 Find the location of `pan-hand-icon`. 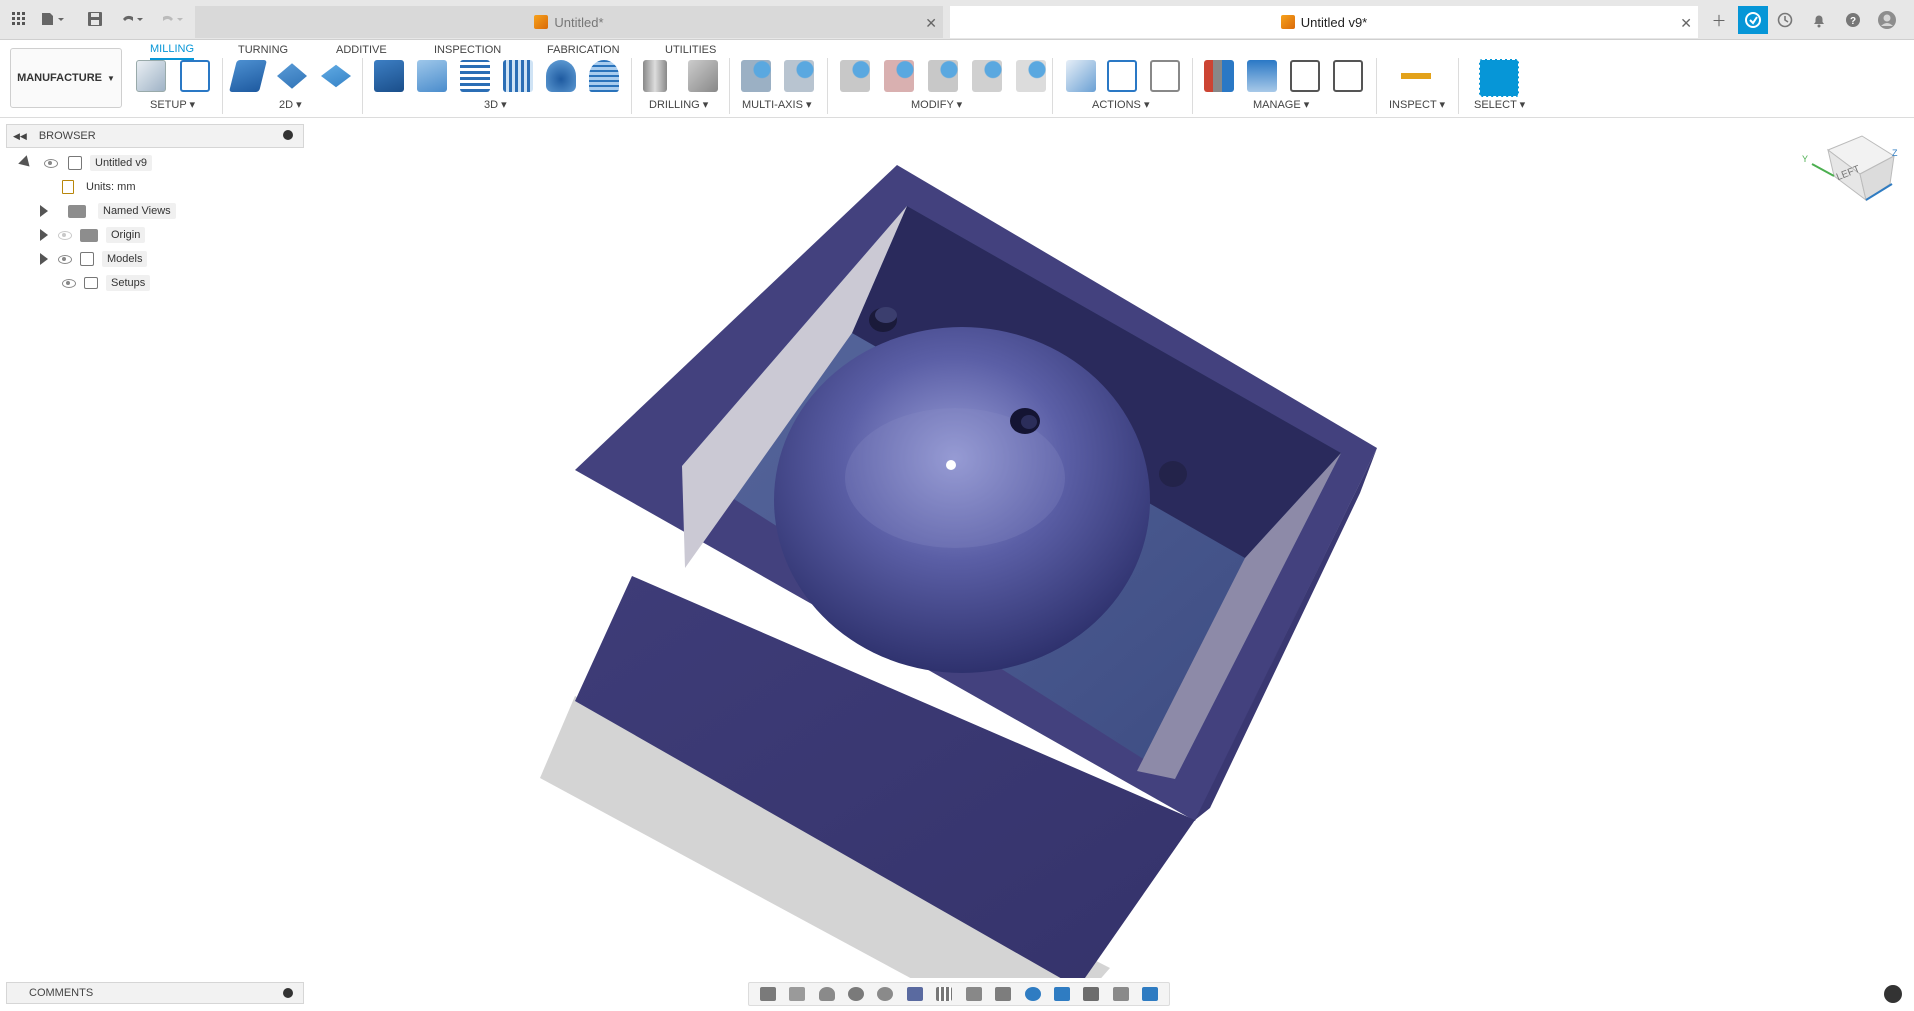

pan-hand-icon is located at coordinates (826, 994).